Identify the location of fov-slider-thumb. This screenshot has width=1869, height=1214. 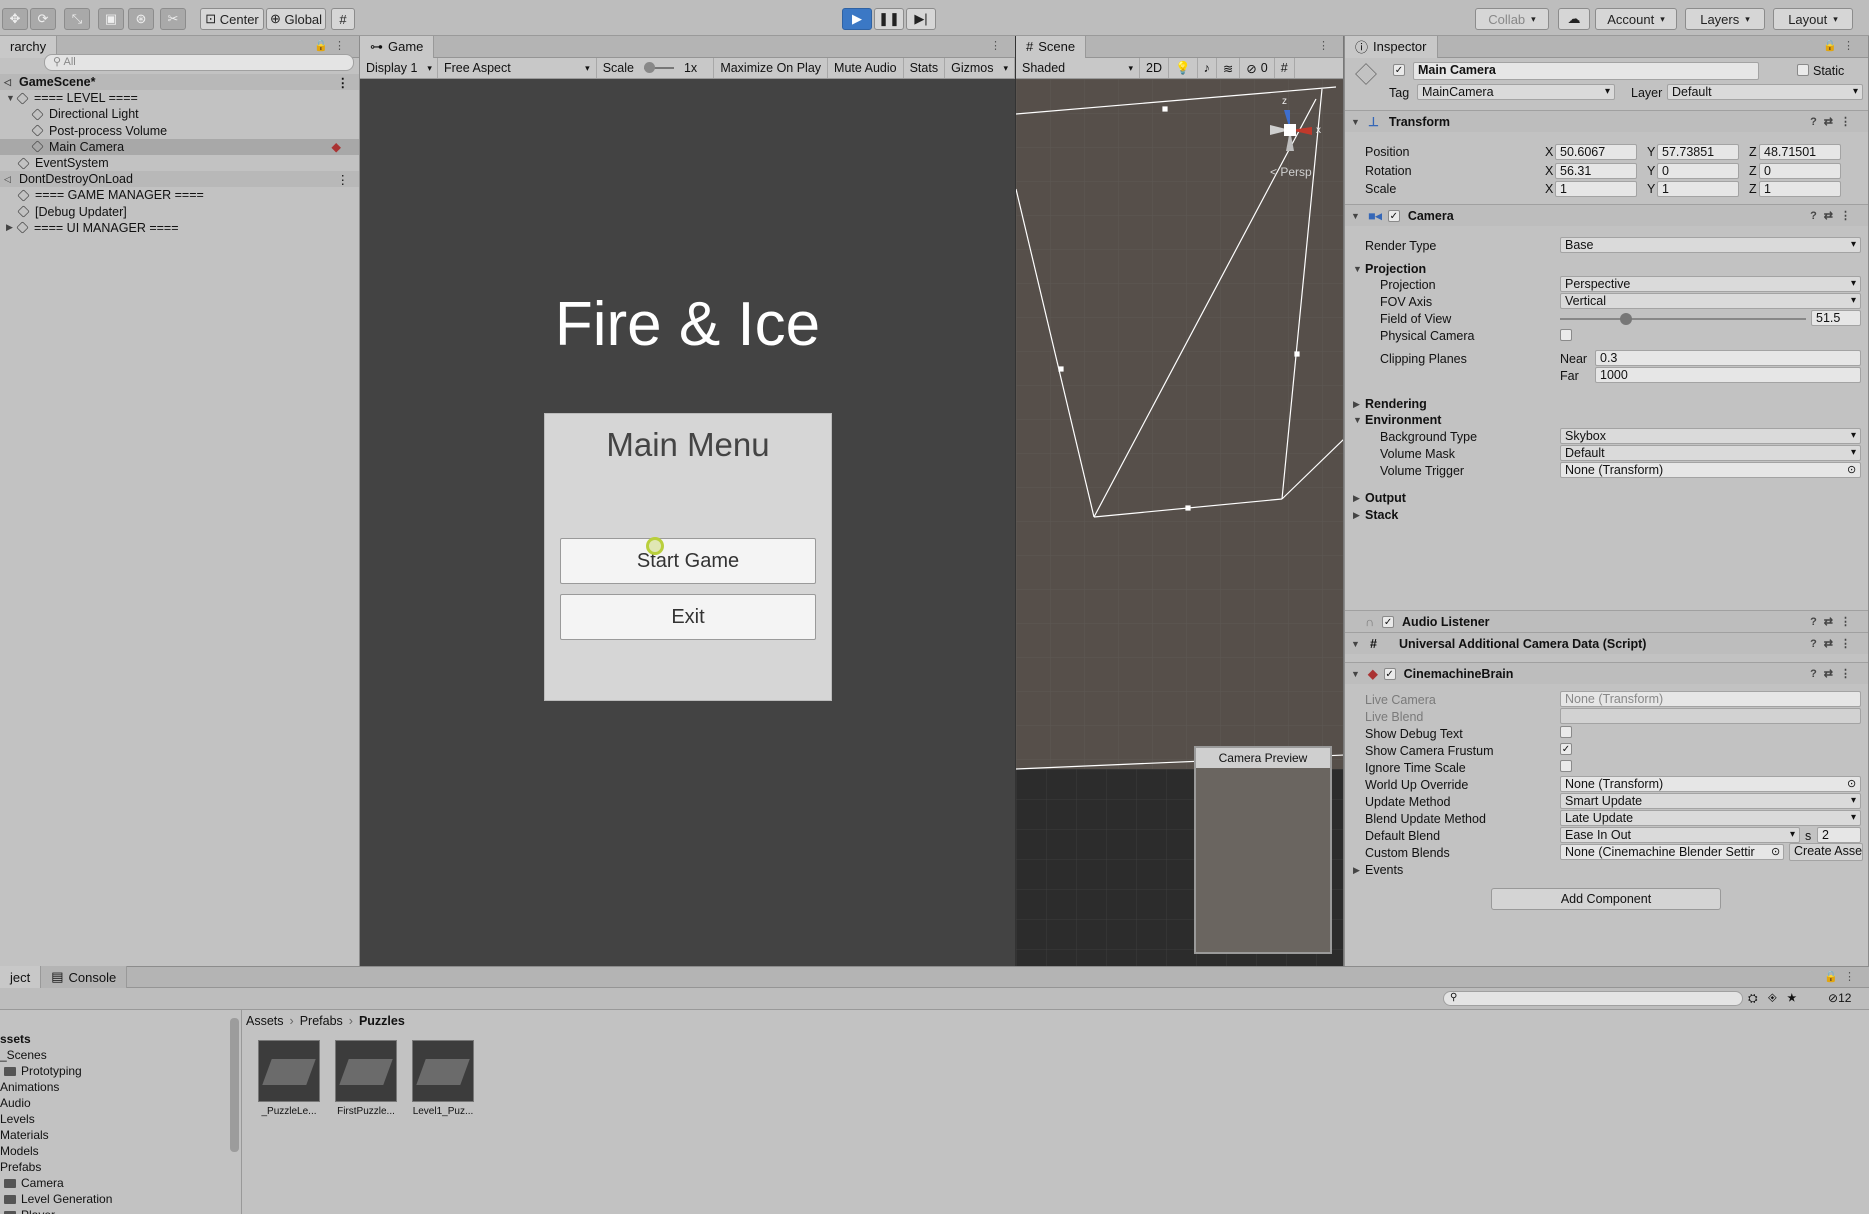
(1626, 319).